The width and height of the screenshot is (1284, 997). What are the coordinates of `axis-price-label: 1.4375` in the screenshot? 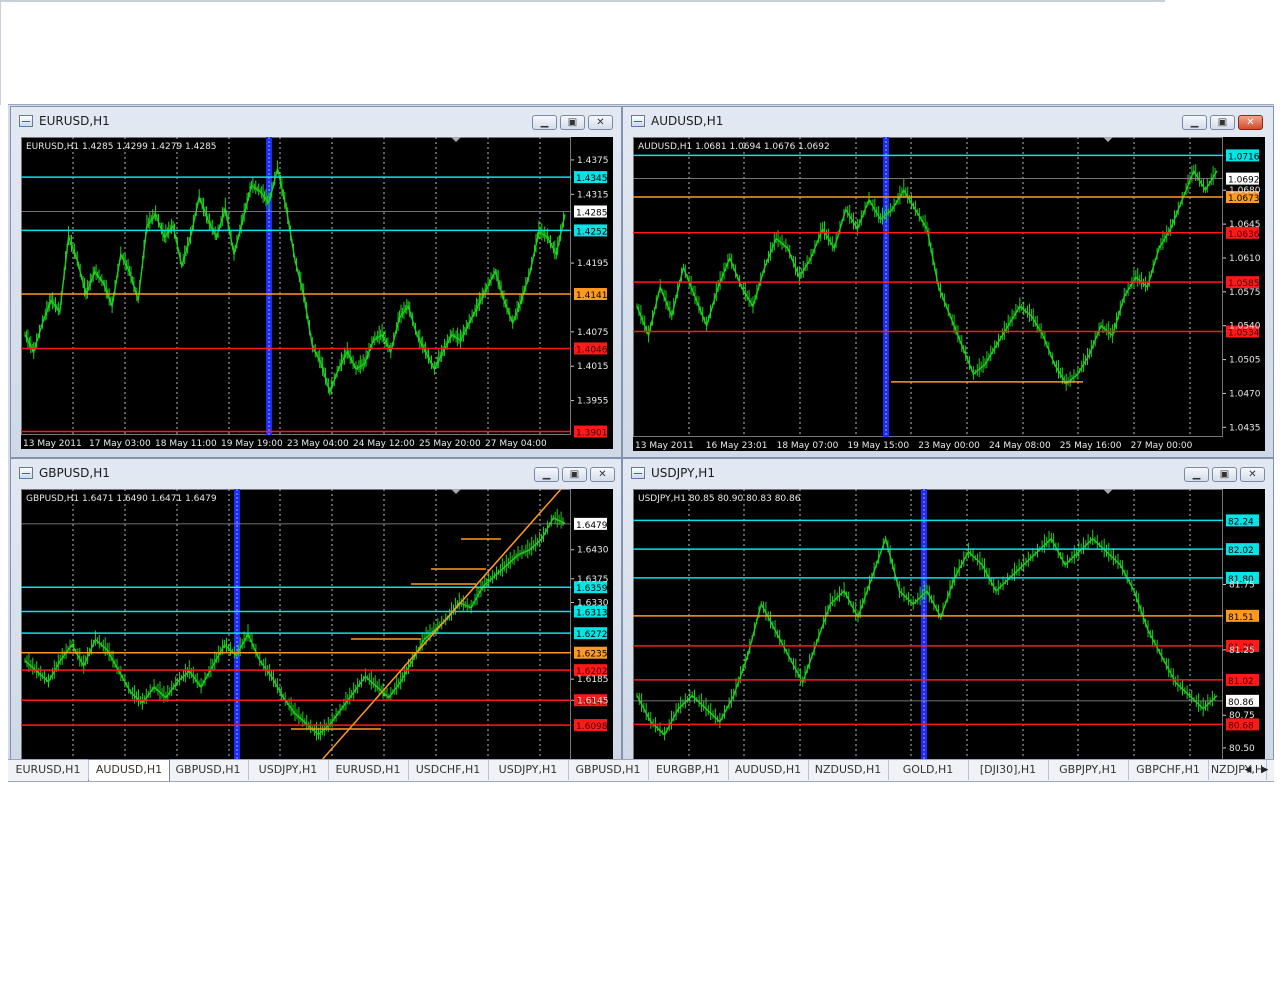 It's located at (593, 161).